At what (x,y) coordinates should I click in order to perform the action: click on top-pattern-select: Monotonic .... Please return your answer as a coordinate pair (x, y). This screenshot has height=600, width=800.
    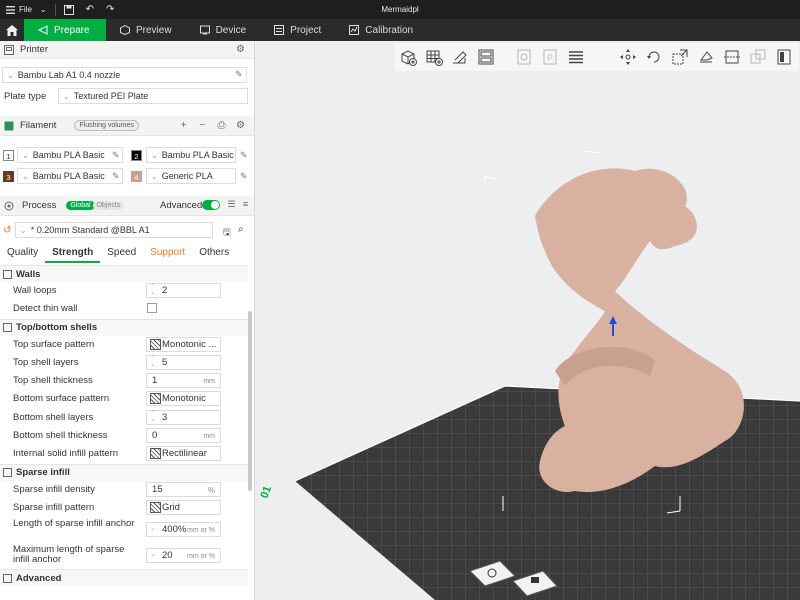
    Looking at the image, I should click on (183, 344).